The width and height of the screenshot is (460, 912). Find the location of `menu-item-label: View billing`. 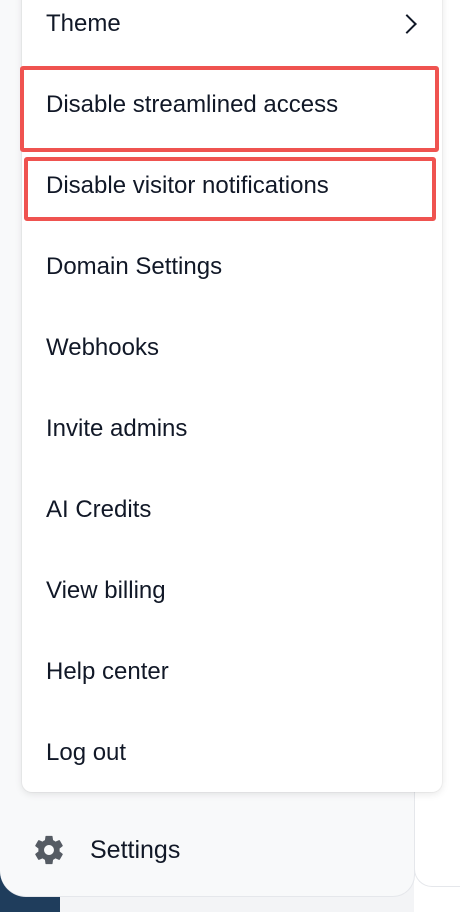

menu-item-label: View billing is located at coordinates (106, 590).